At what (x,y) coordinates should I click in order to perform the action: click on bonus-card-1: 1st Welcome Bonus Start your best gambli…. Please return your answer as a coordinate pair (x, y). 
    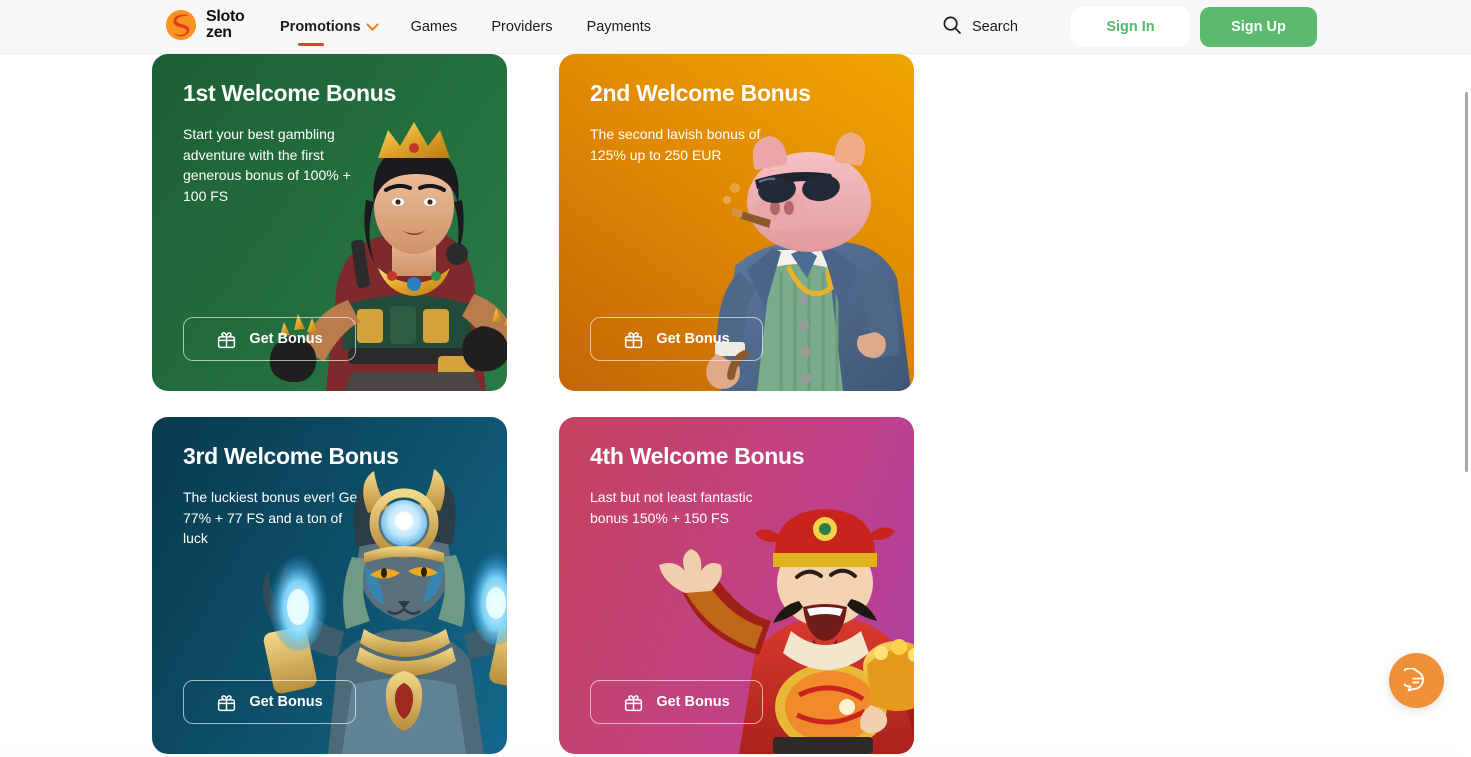
    Looking at the image, I should click on (329, 222).